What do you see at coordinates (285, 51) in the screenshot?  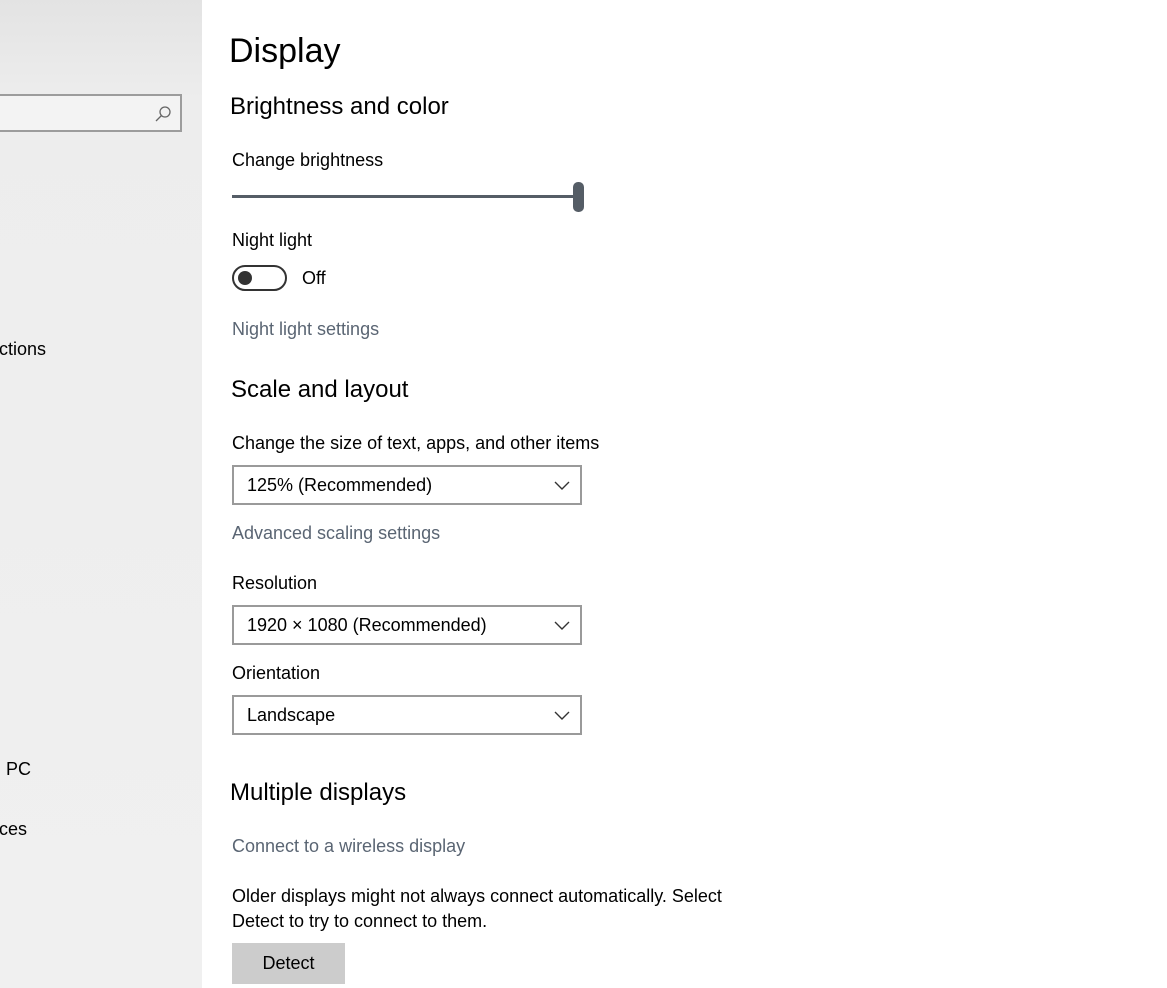 I see `page-title: Display` at bounding box center [285, 51].